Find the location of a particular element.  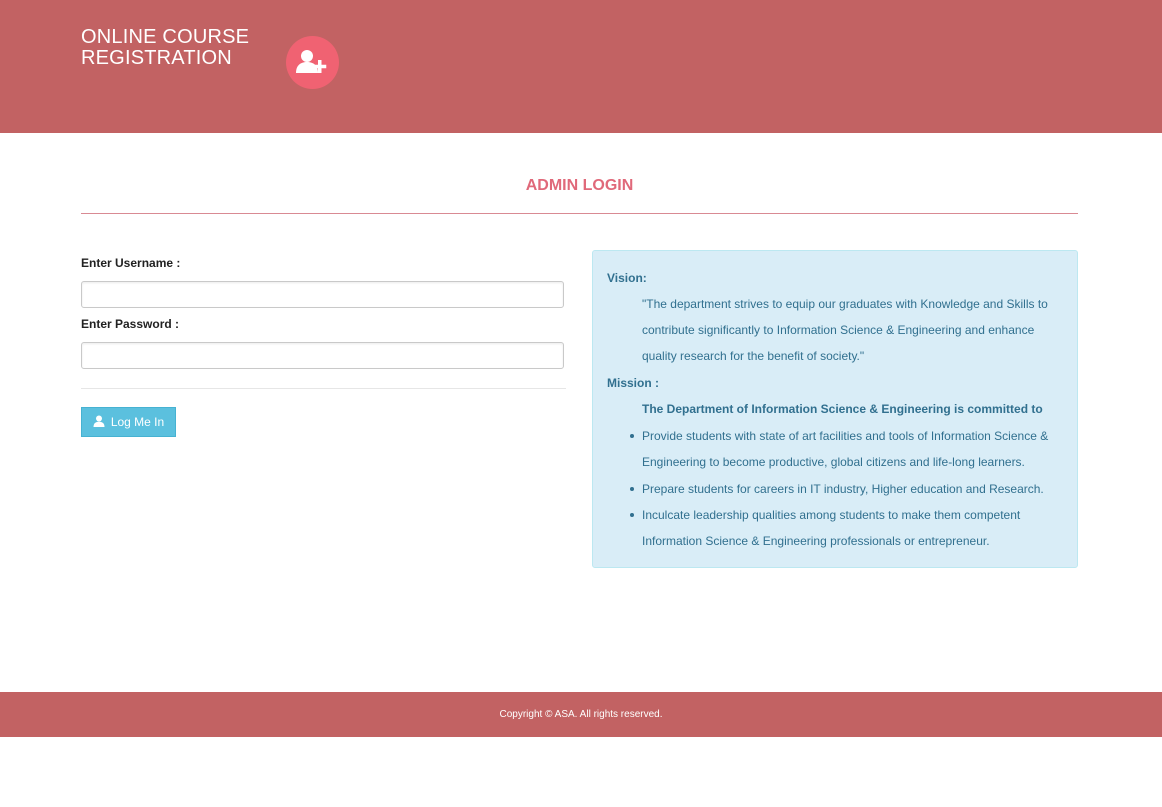

title-divider is located at coordinates (579, 213).